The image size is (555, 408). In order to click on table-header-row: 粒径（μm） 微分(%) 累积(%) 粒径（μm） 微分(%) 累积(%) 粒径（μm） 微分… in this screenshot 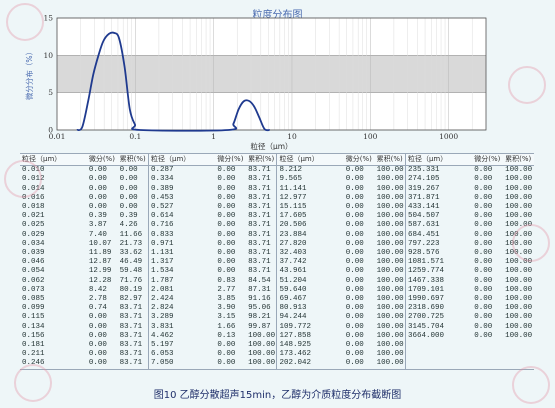, I will do `click(277, 159)`.